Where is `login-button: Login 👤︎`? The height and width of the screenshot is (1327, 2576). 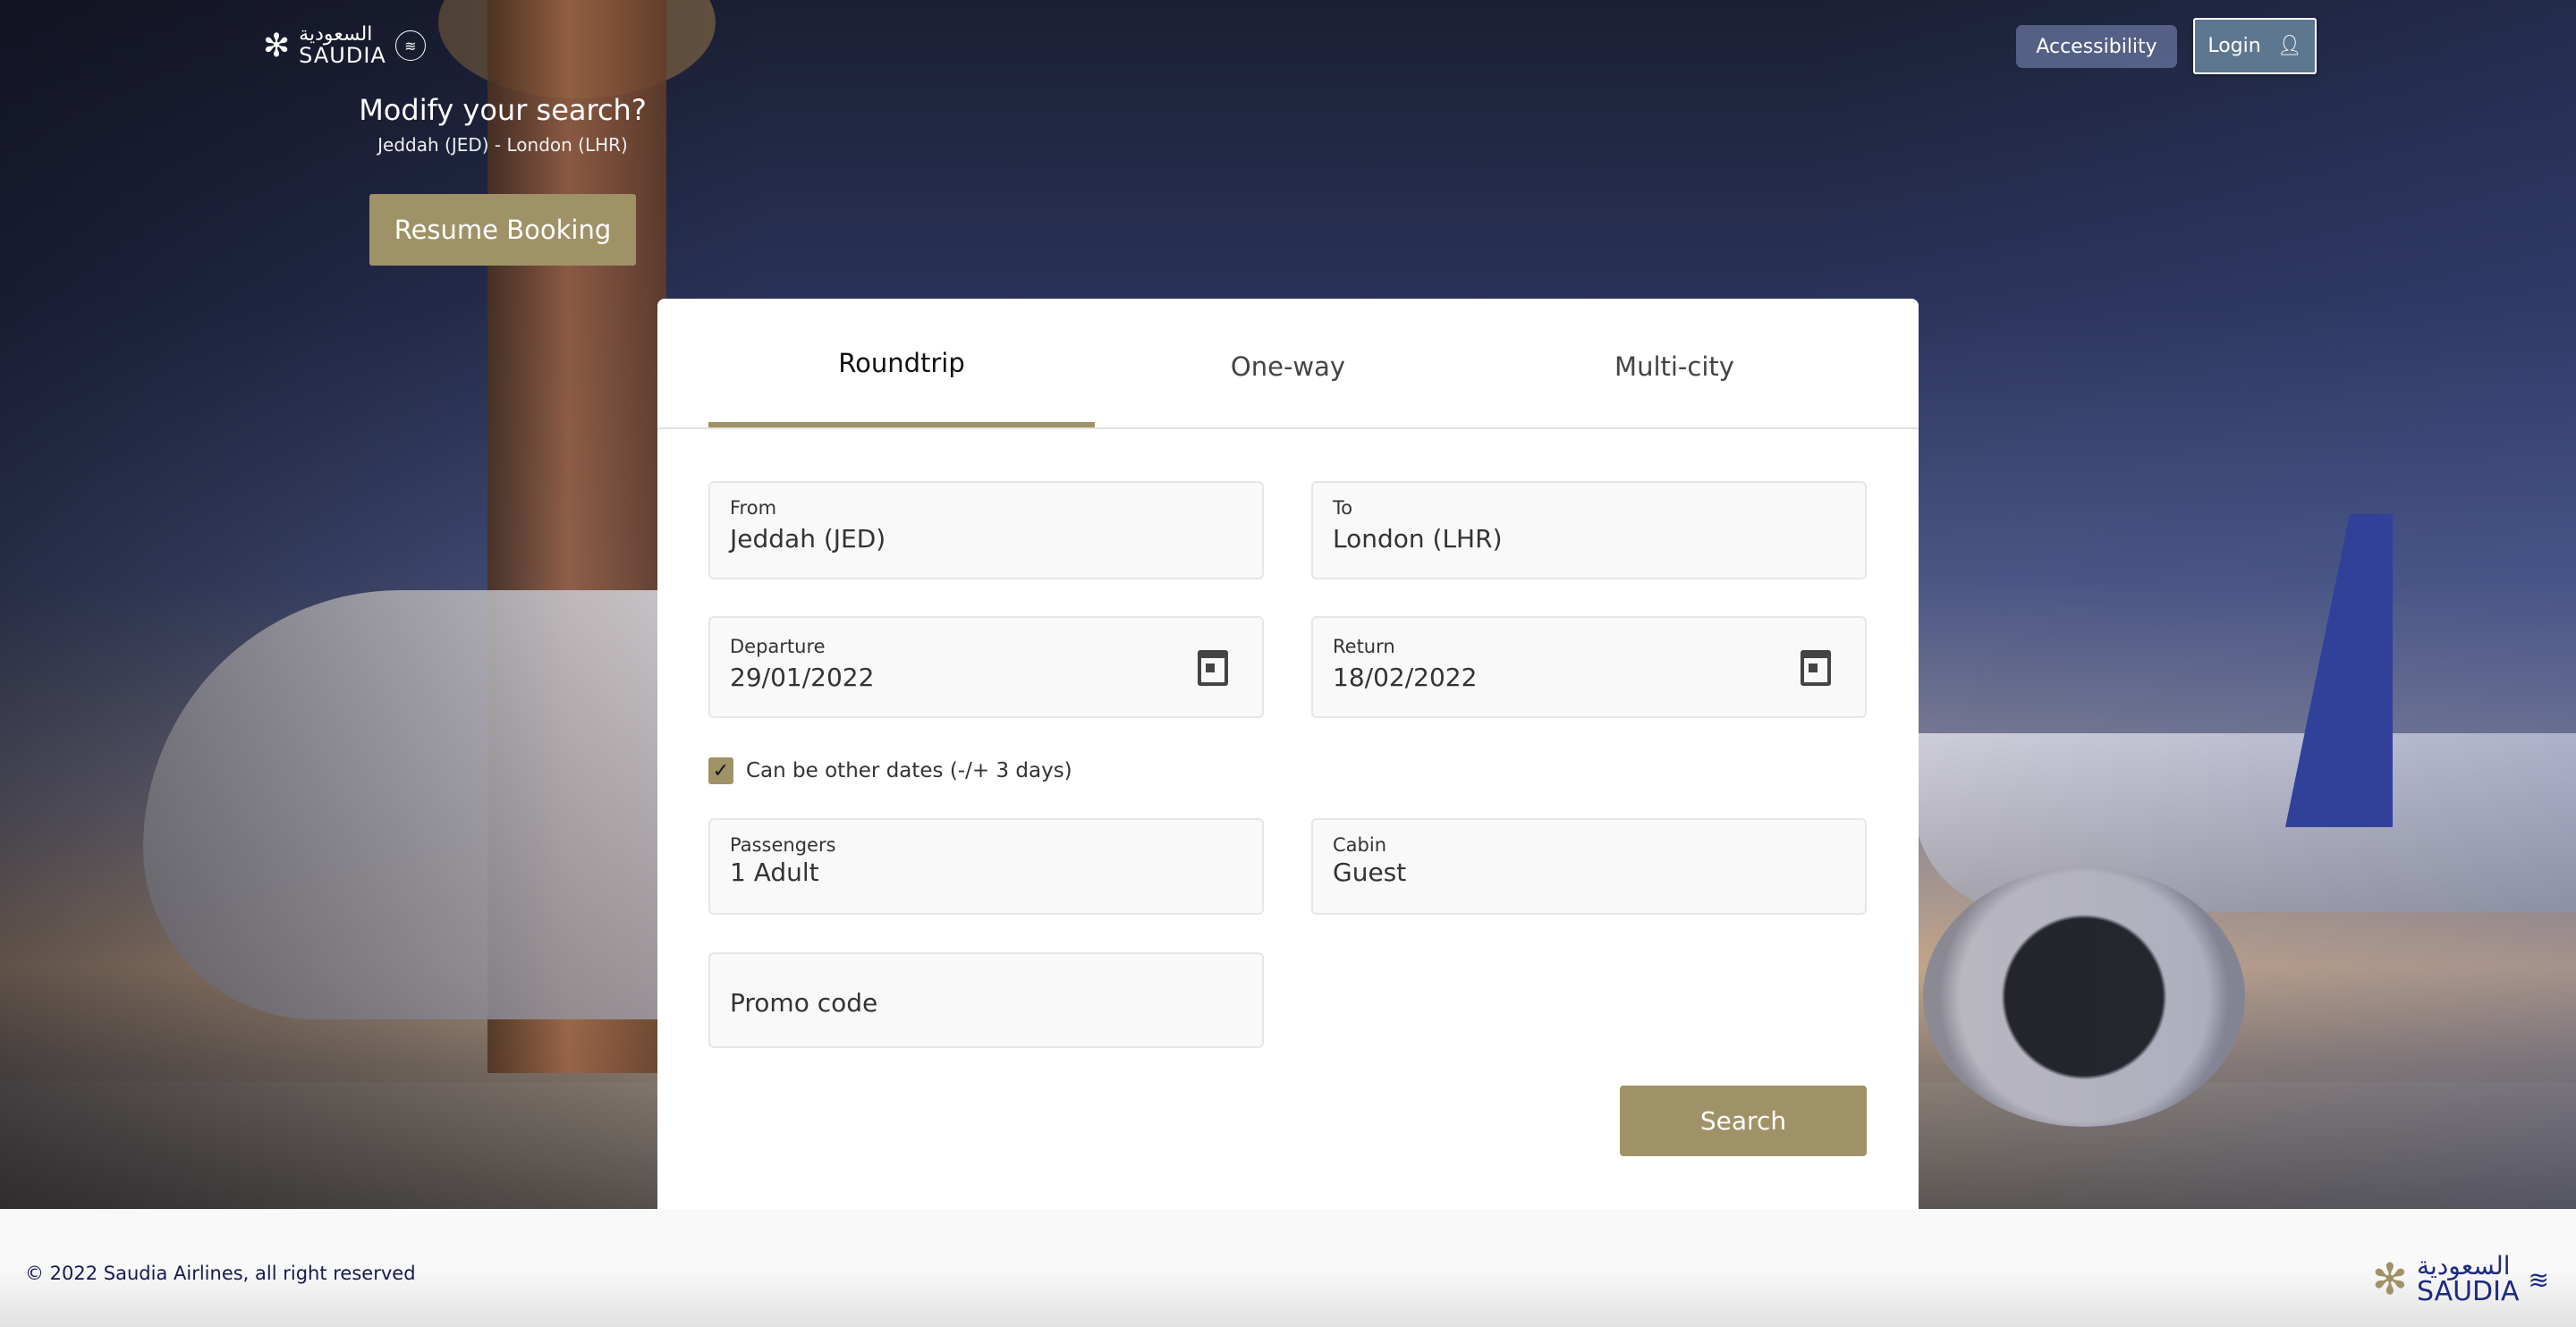 login-button: Login 👤︎ is located at coordinates (2255, 46).